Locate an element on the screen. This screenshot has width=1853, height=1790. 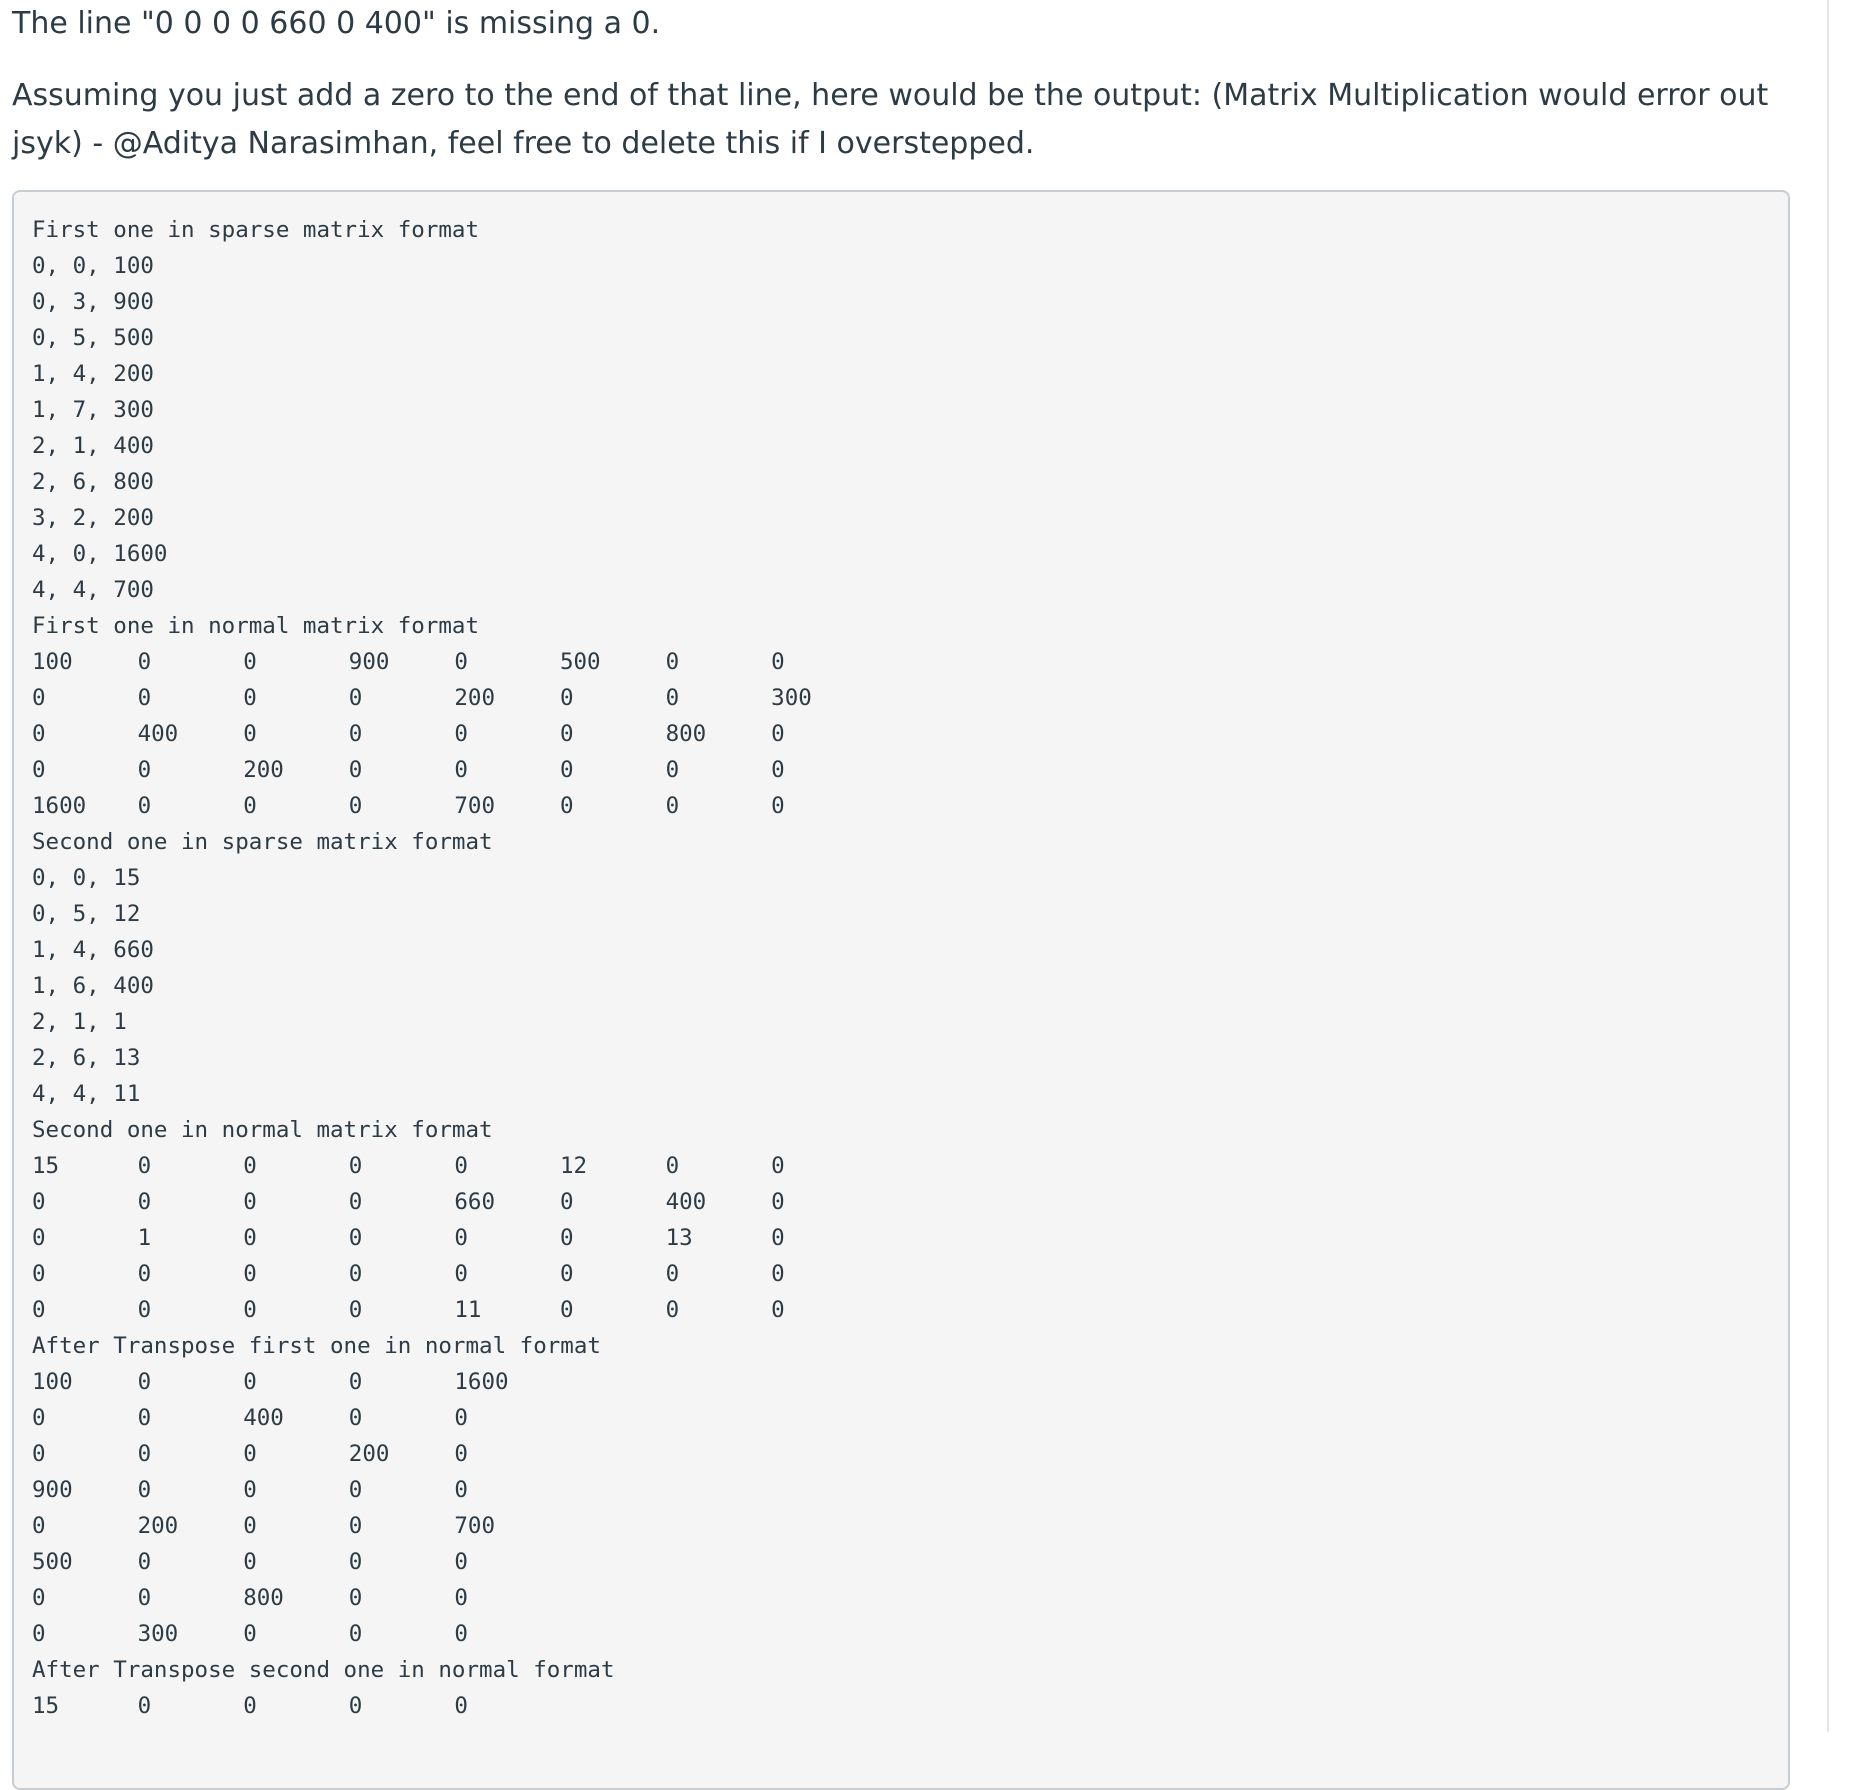
matrix-cell: 11 is located at coordinates (468, 1310).